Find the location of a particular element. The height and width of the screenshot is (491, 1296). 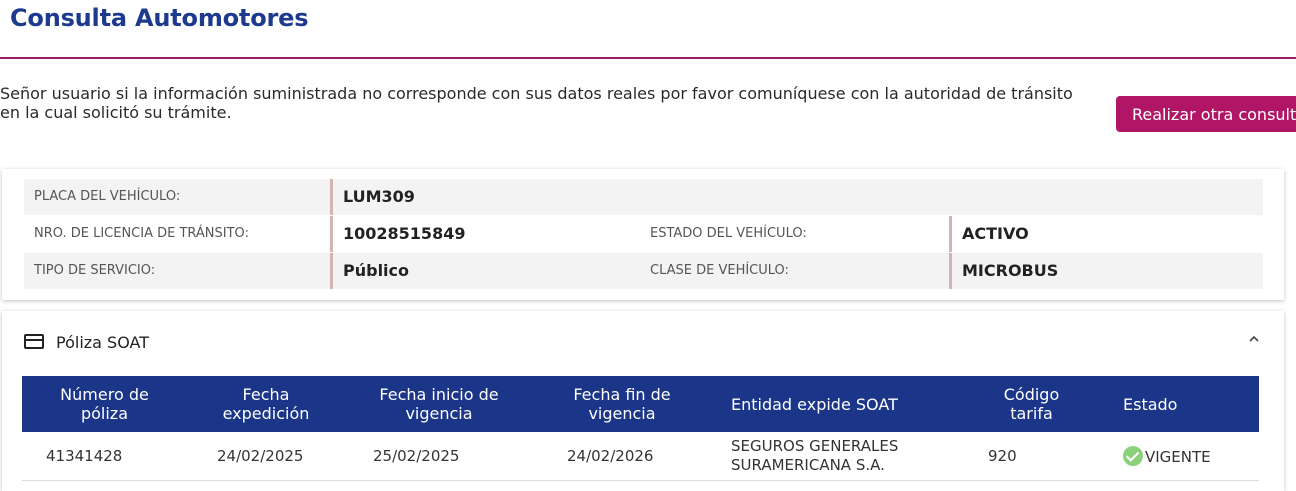

col-status: Estado is located at coordinates (1181, 404).